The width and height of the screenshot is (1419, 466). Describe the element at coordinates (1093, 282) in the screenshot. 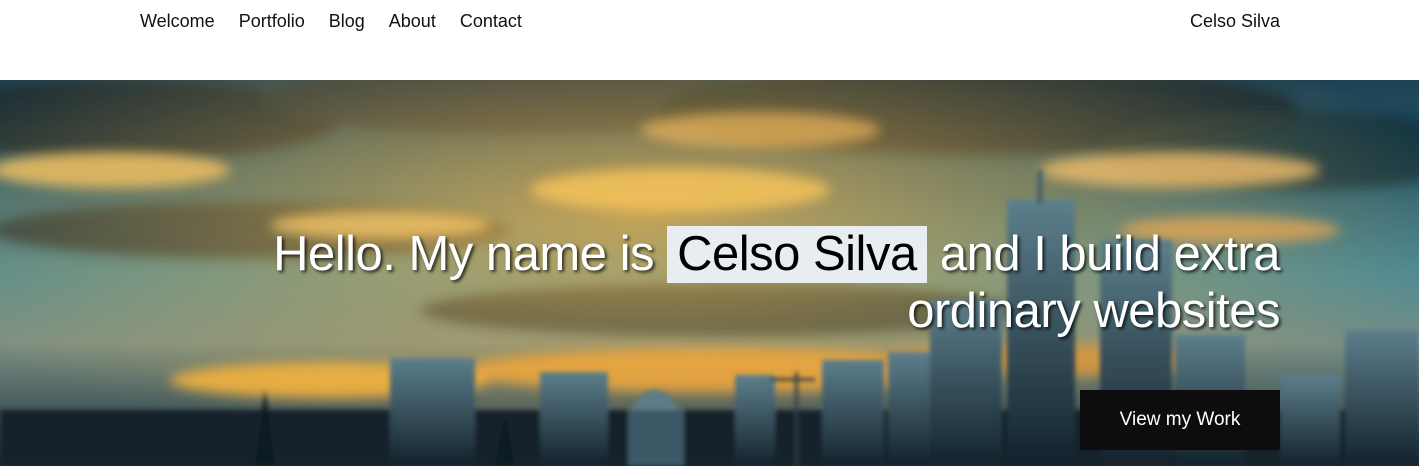

I see `headline-closing-text: and I build extra ordinary websites` at that location.